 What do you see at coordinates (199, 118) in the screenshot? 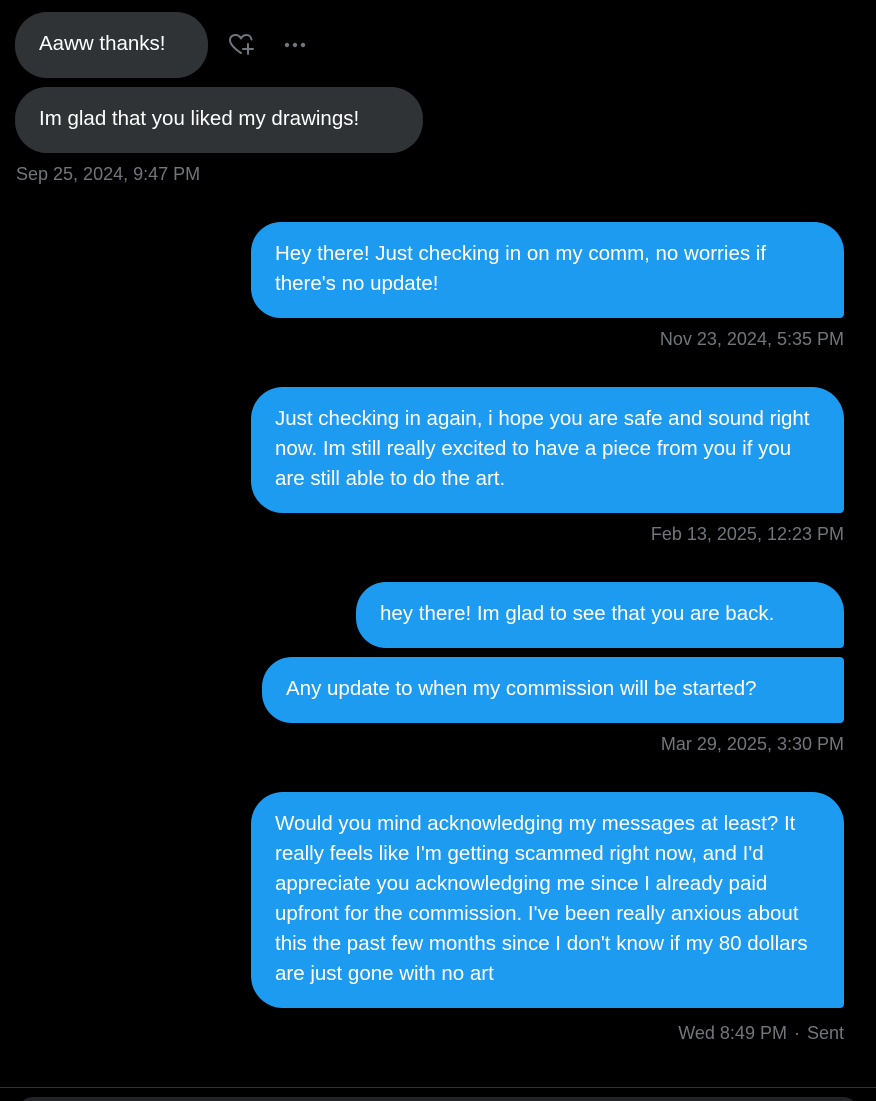
I see `message-text: Im glad that you liked my drawings!` at bounding box center [199, 118].